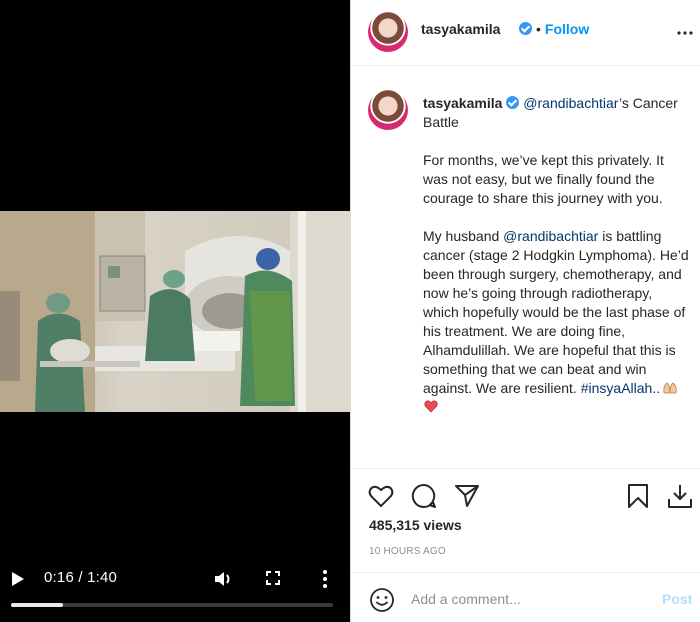 The height and width of the screenshot is (622, 700). Describe the element at coordinates (620, 388) in the screenshot. I see `caption-hashtag: #insyaAllah..` at that location.